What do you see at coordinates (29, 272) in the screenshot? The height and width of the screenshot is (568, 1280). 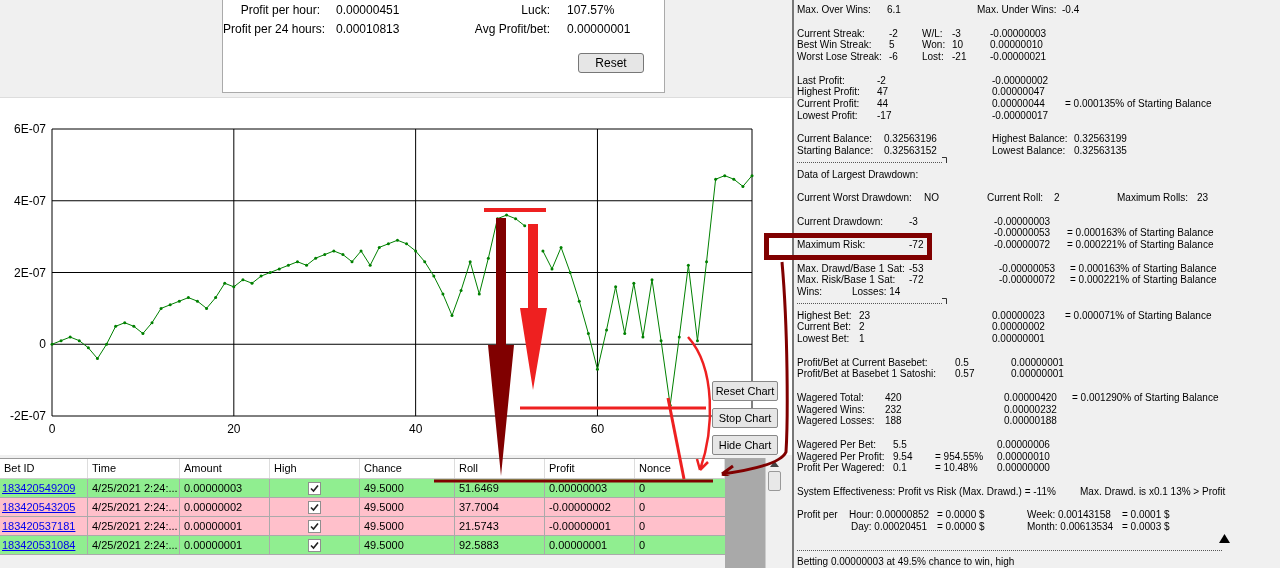 I see `y-tick-label: 2E-07` at bounding box center [29, 272].